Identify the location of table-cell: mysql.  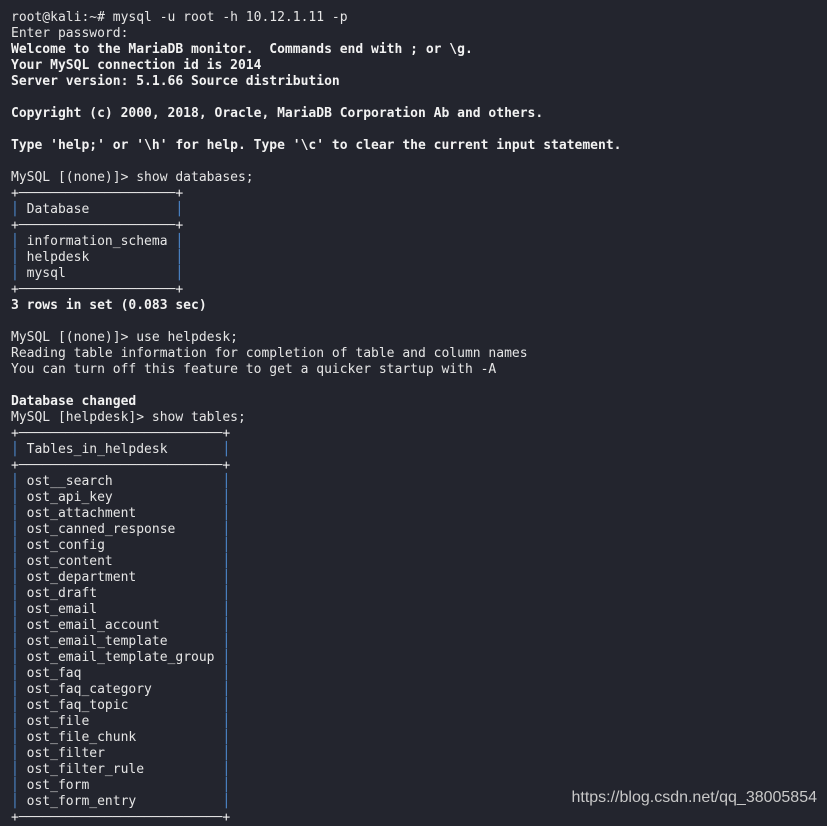
(97, 273).